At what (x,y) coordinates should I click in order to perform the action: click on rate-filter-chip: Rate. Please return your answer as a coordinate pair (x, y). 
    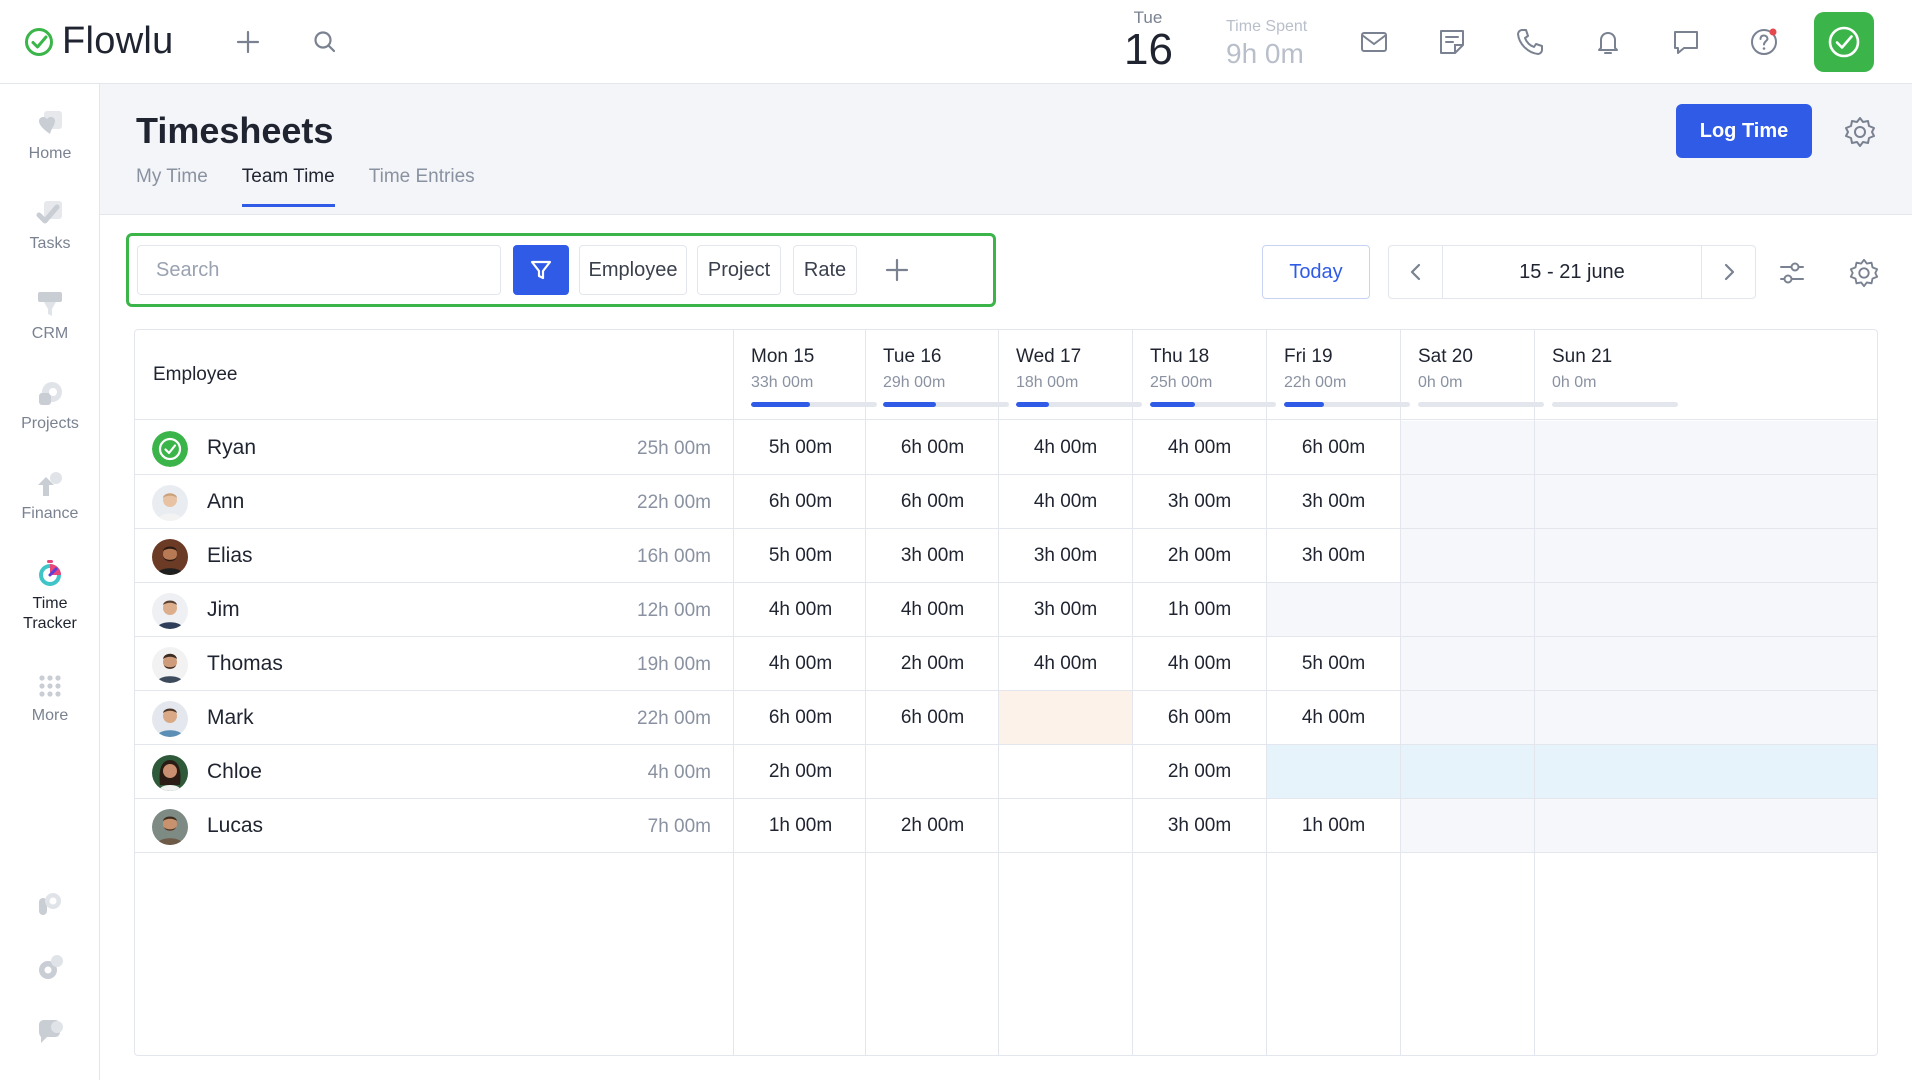
    Looking at the image, I should click on (825, 270).